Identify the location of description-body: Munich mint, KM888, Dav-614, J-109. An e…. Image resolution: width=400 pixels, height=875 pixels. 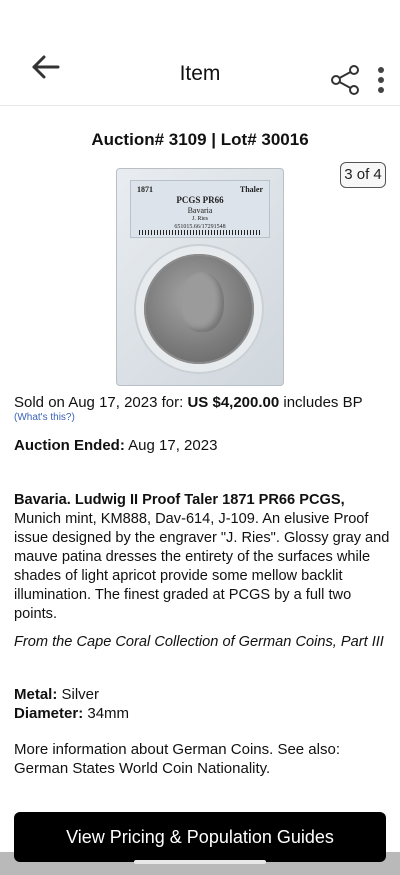
(202, 566).